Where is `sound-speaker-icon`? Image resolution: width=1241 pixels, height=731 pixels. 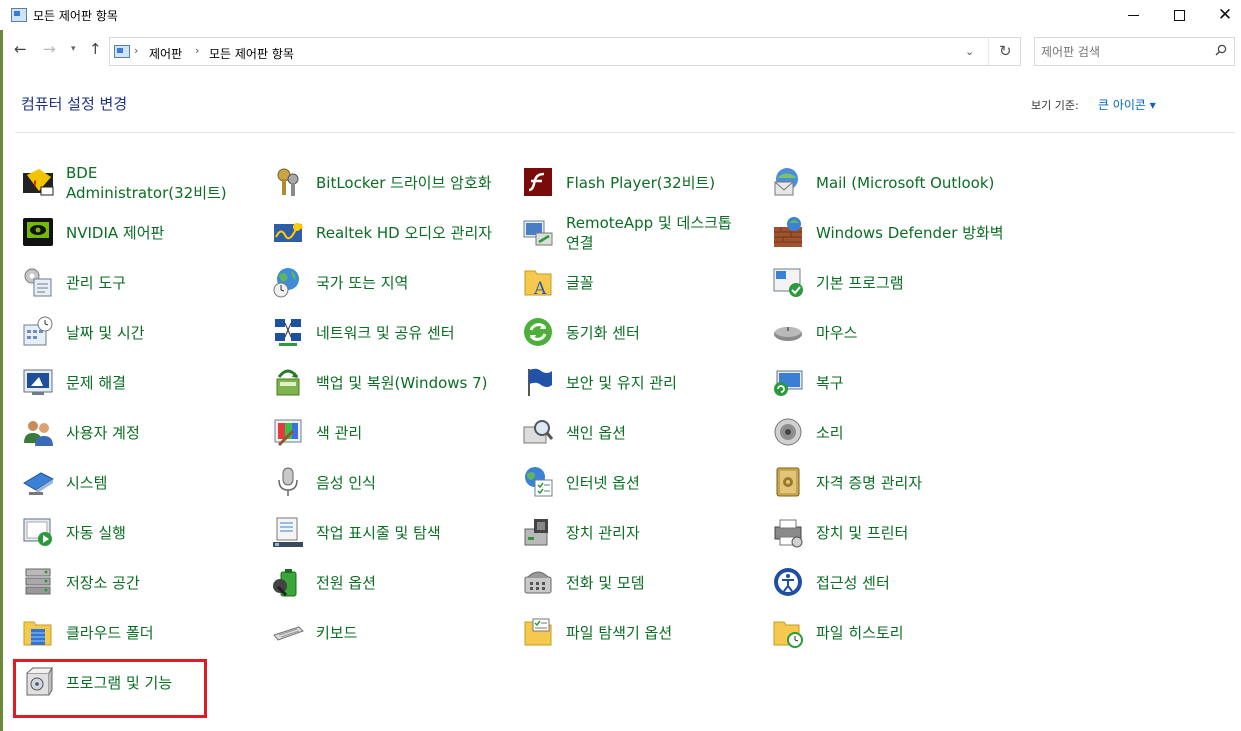 sound-speaker-icon is located at coordinates (788, 432).